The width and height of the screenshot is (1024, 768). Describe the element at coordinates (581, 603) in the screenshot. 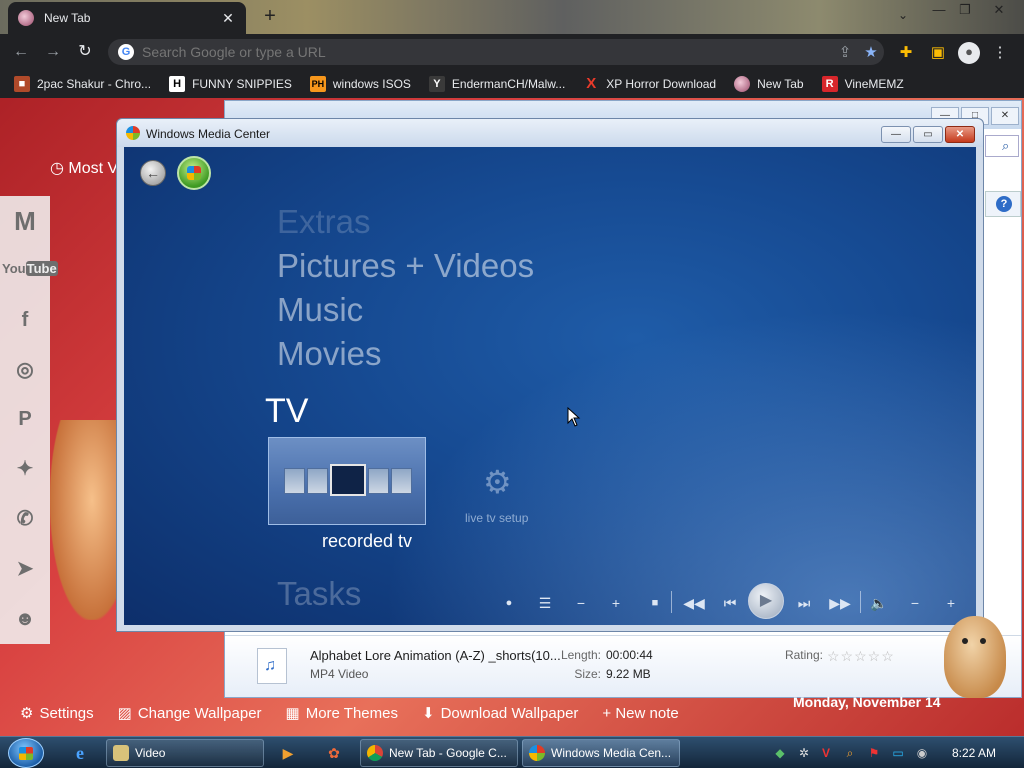

I see `channel-down-icon: −` at that location.